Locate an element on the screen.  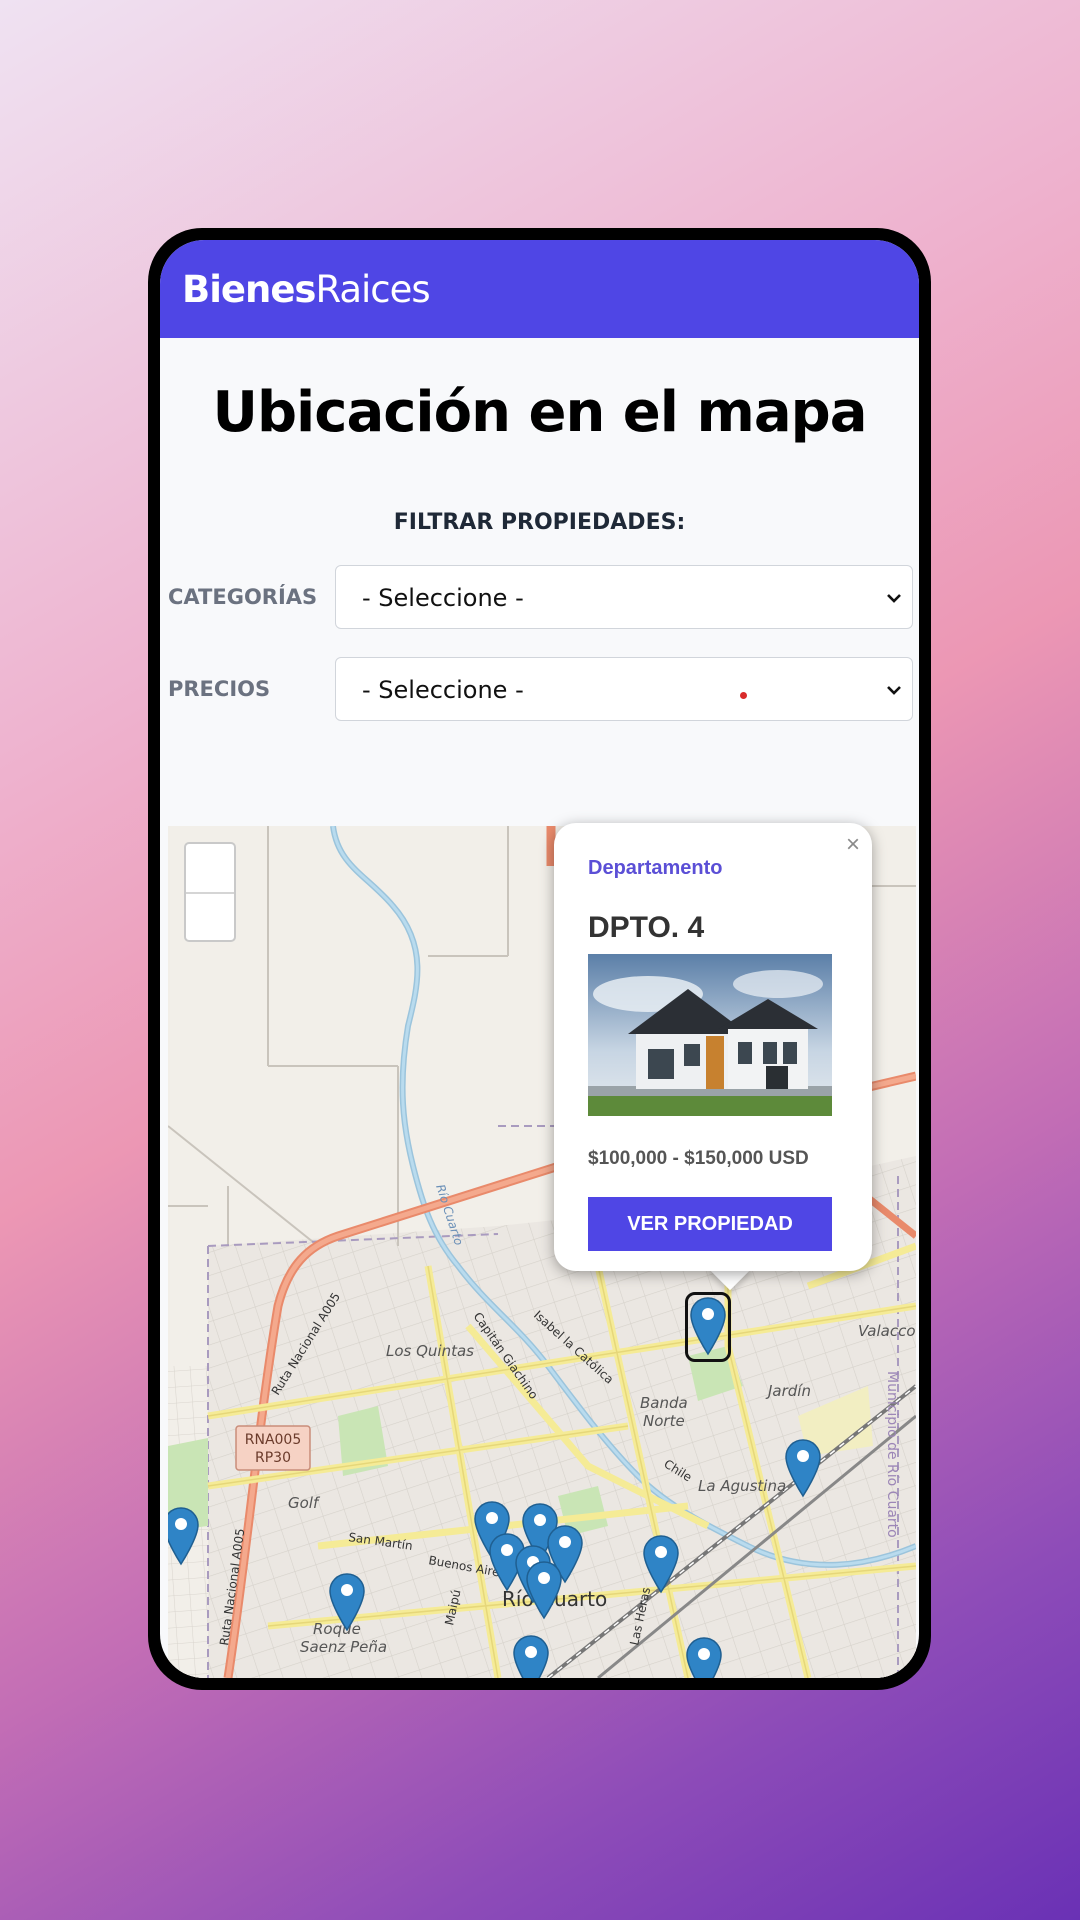
red-dot is located at coordinates (743, 695).